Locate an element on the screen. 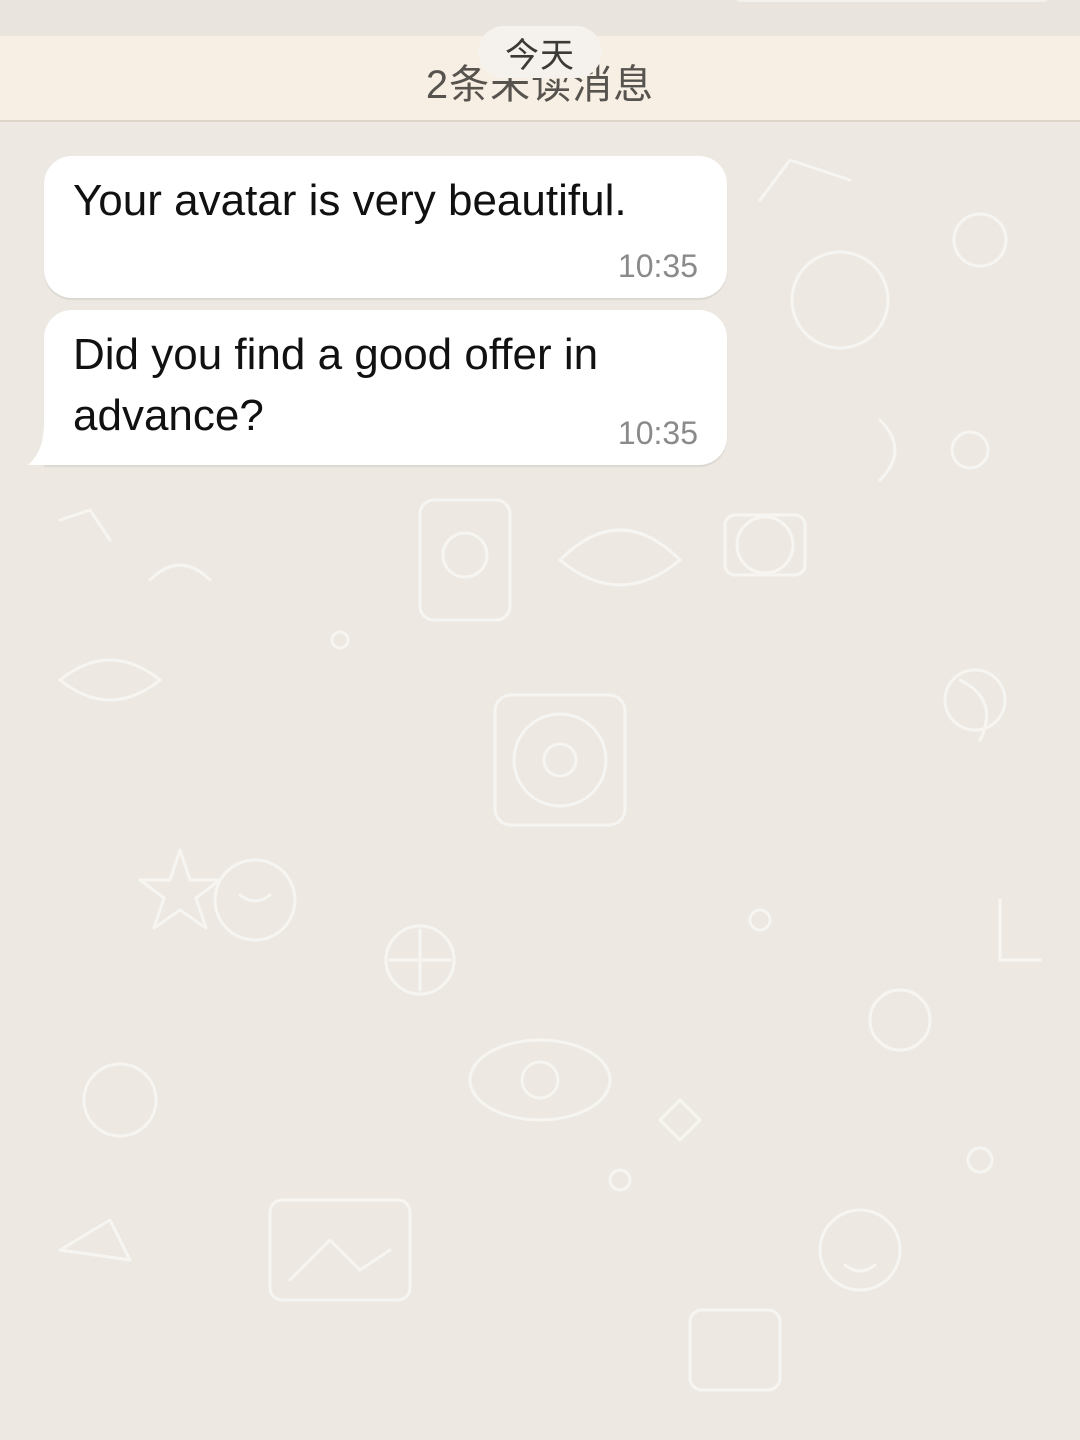 The width and height of the screenshot is (1080, 1440). message-text: Did you find a good offer in advance? is located at coordinates (336, 385).